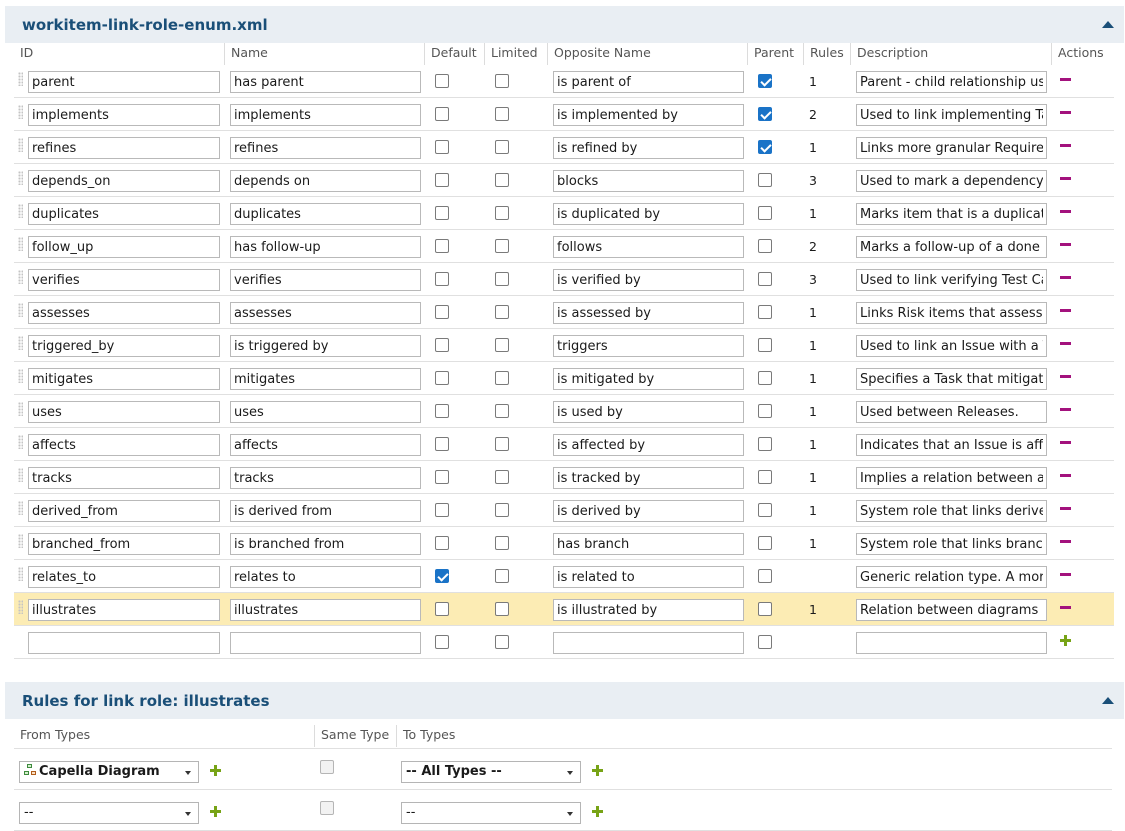  What do you see at coordinates (109, 772) in the screenshot?
I see `from-type-select: Capella Diagram` at bounding box center [109, 772].